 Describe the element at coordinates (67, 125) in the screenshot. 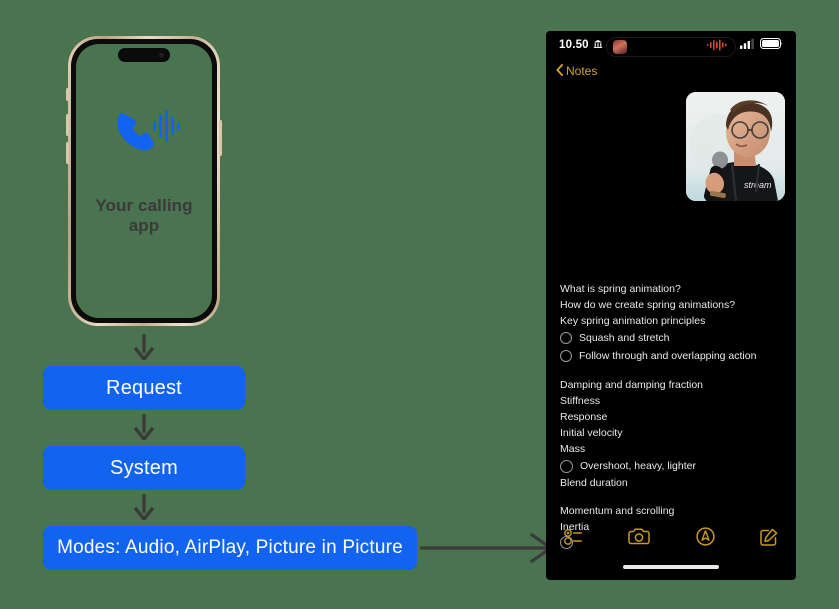

I see `volume-up-button` at that location.